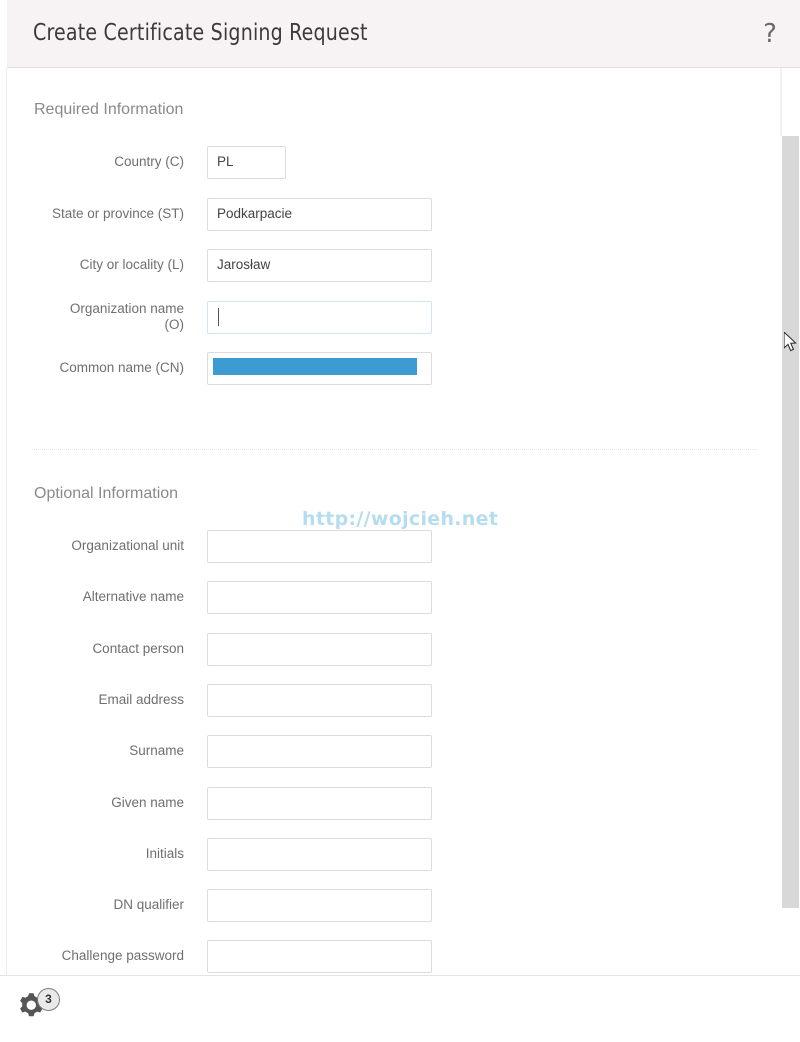  I want to click on form-row: State or province (ST) Podkarpacie, so click(393, 214).